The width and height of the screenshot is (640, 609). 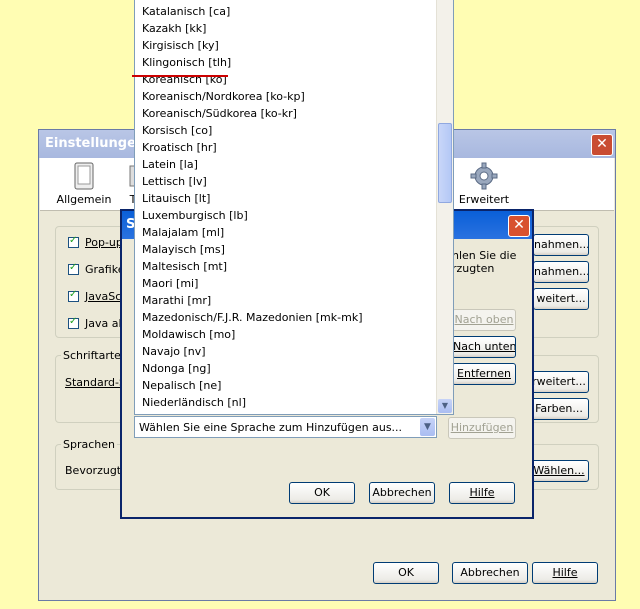 What do you see at coordinates (176, 368) in the screenshot?
I see `language-list-item: Ndonga [ng]` at bounding box center [176, 368].